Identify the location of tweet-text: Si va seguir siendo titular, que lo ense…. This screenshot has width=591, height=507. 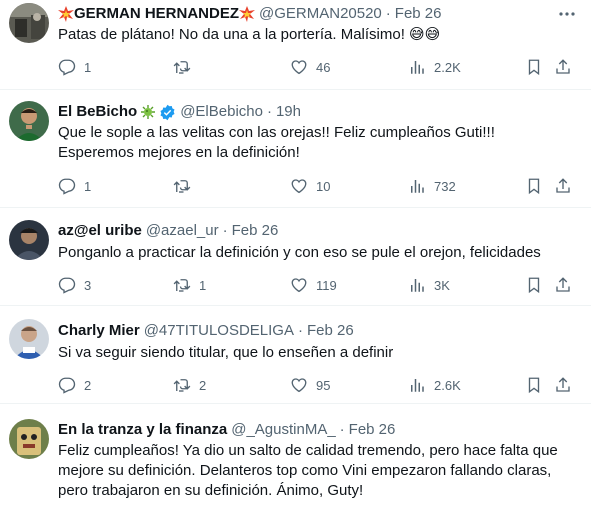
(320, 353).